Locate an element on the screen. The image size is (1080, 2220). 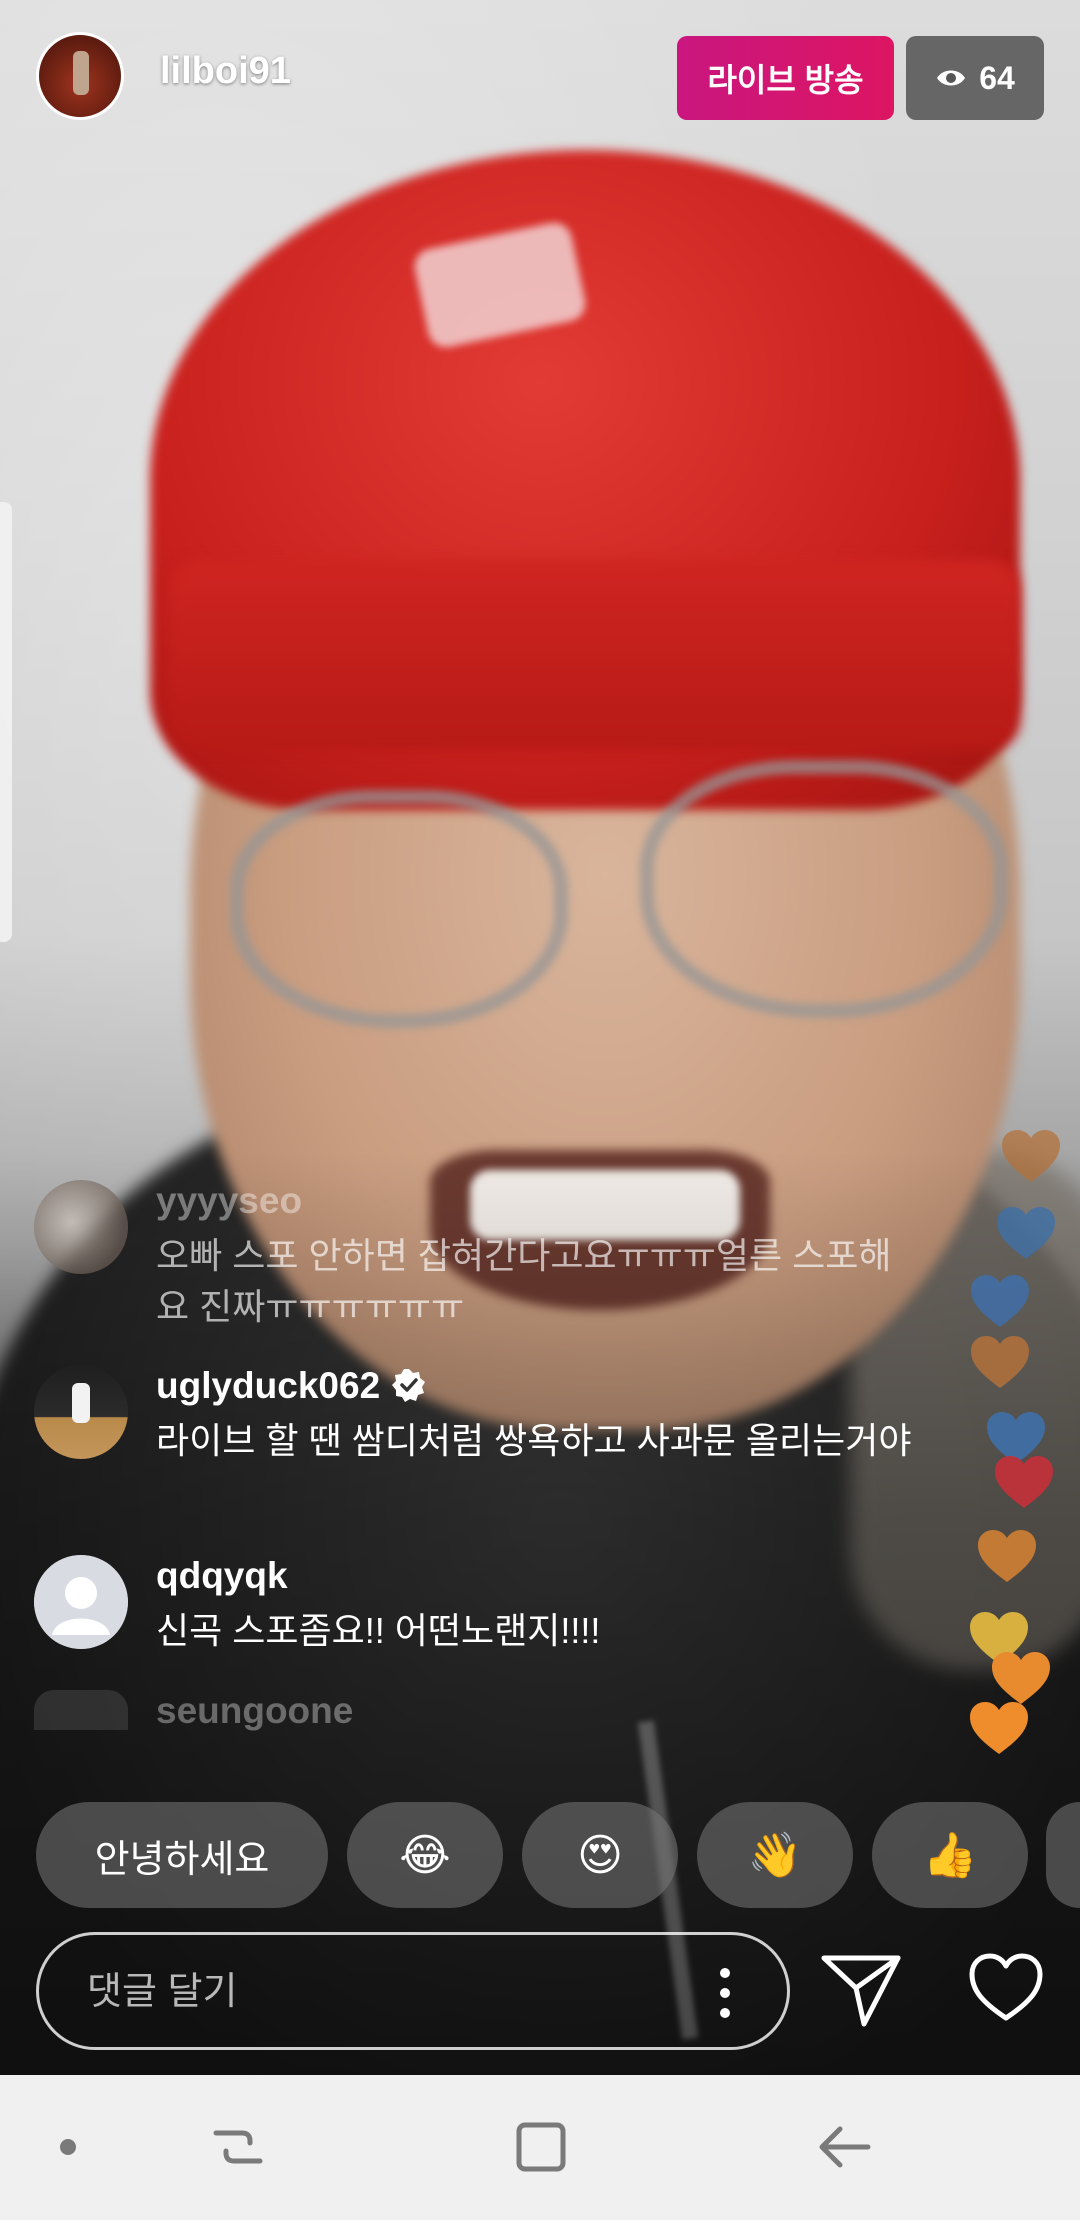
home-icon is located at coordinates (541, 2147).